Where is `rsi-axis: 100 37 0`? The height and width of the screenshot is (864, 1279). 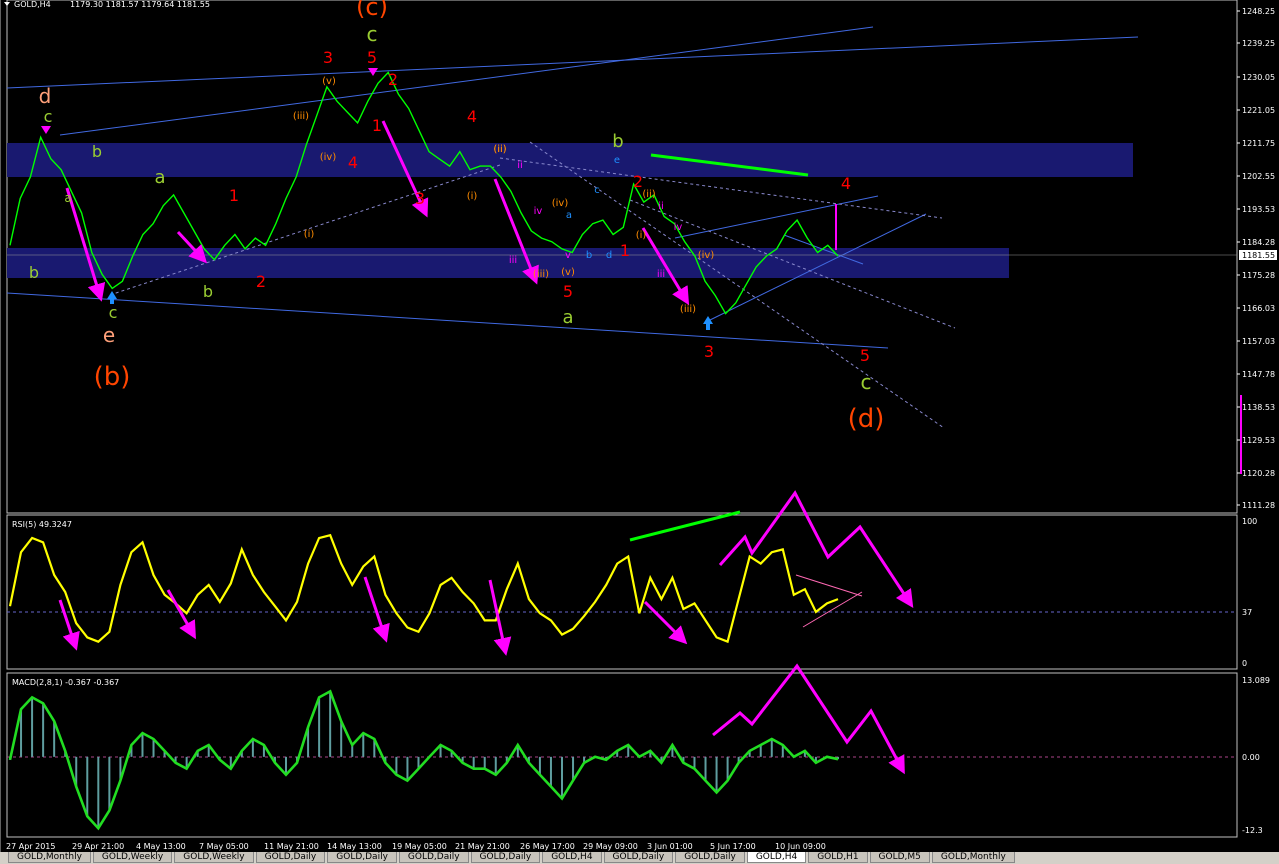 rsi-axis: 100 37 0 is located at coordinates (1249, 592).